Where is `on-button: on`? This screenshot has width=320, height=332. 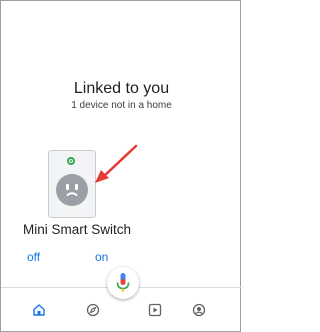 on-button: on is located at coordinates (101, 257).